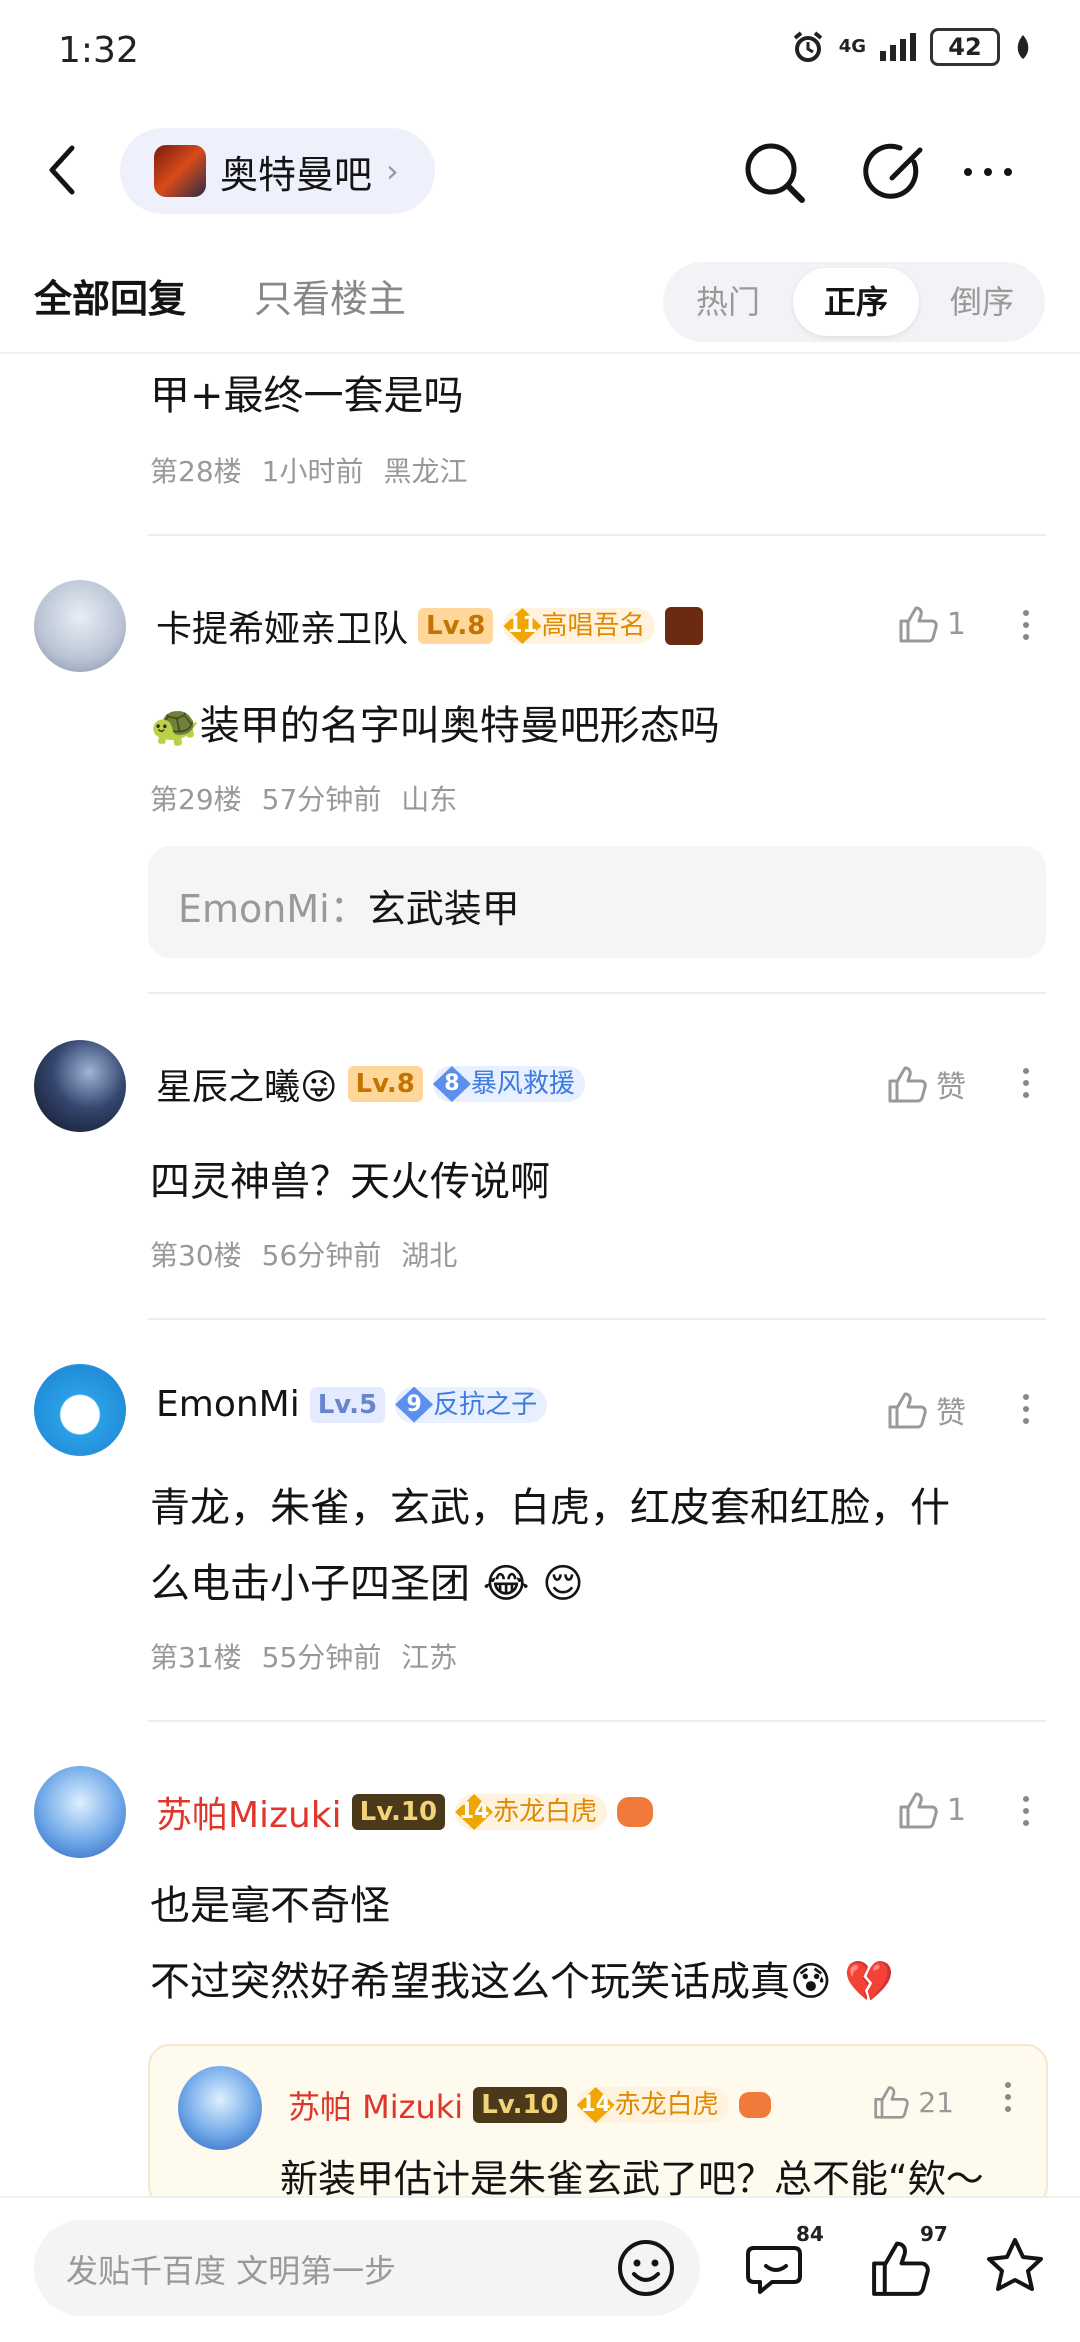 The width and height of the screenshot is (1080, 2342). Describe the element at coordinates (522, 1982) in the screenshot. I see `post-content-line2: 不过突然好希望我这么个玩笑话成真😰 💔` at that location.